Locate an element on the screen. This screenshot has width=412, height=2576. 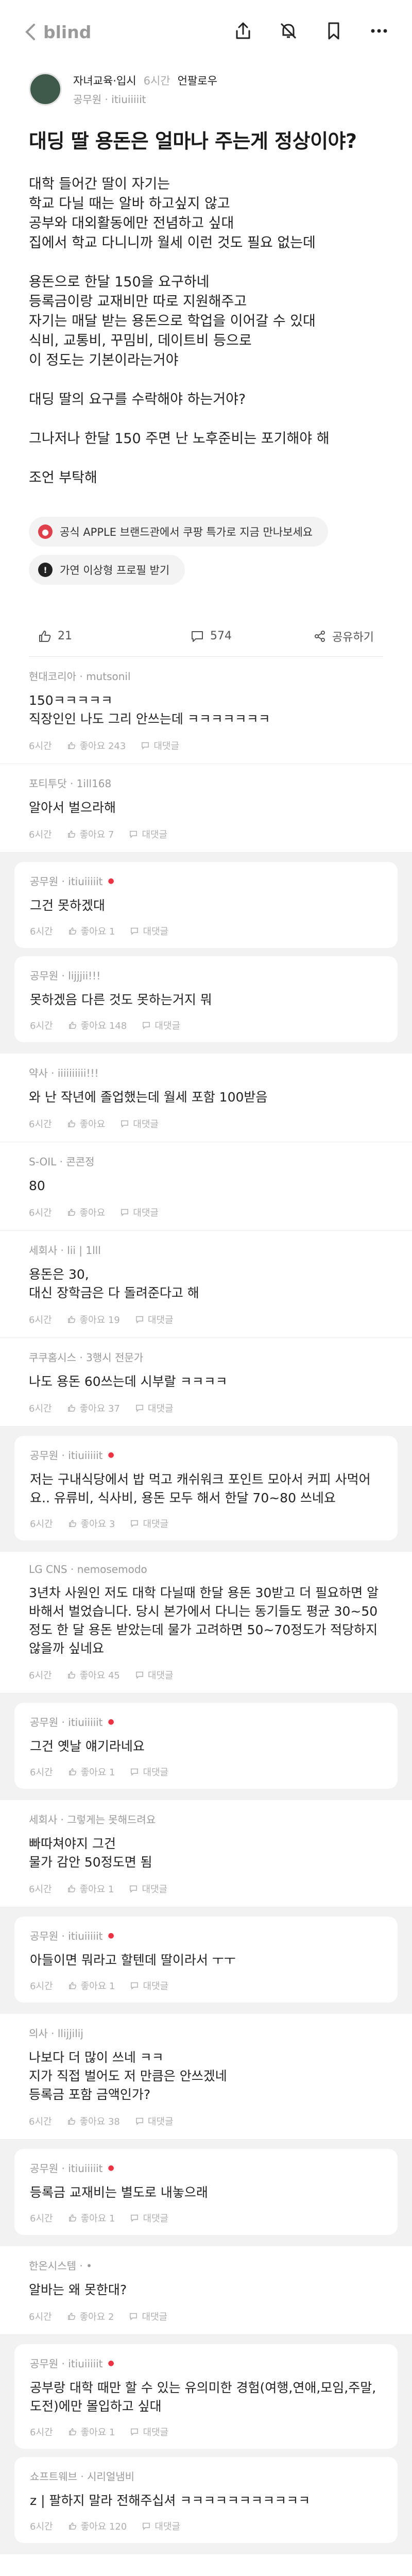
comment-text: 알아서 벌으라해 is located at coordinates (72, 808).